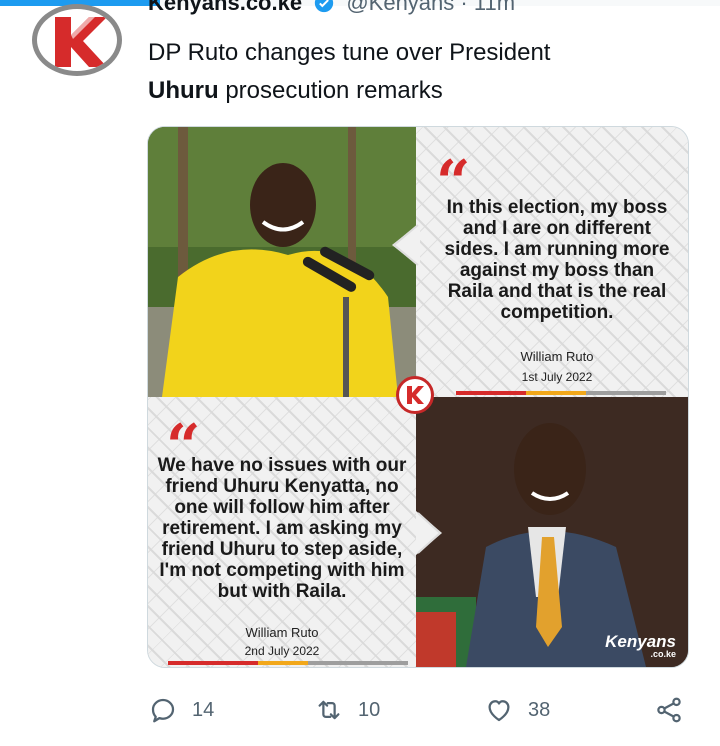  What do you see at coordinates (183, 90) in the screenshot?
I see `tweet-text-bold: Uhuru` at bounding box center [183, 90].